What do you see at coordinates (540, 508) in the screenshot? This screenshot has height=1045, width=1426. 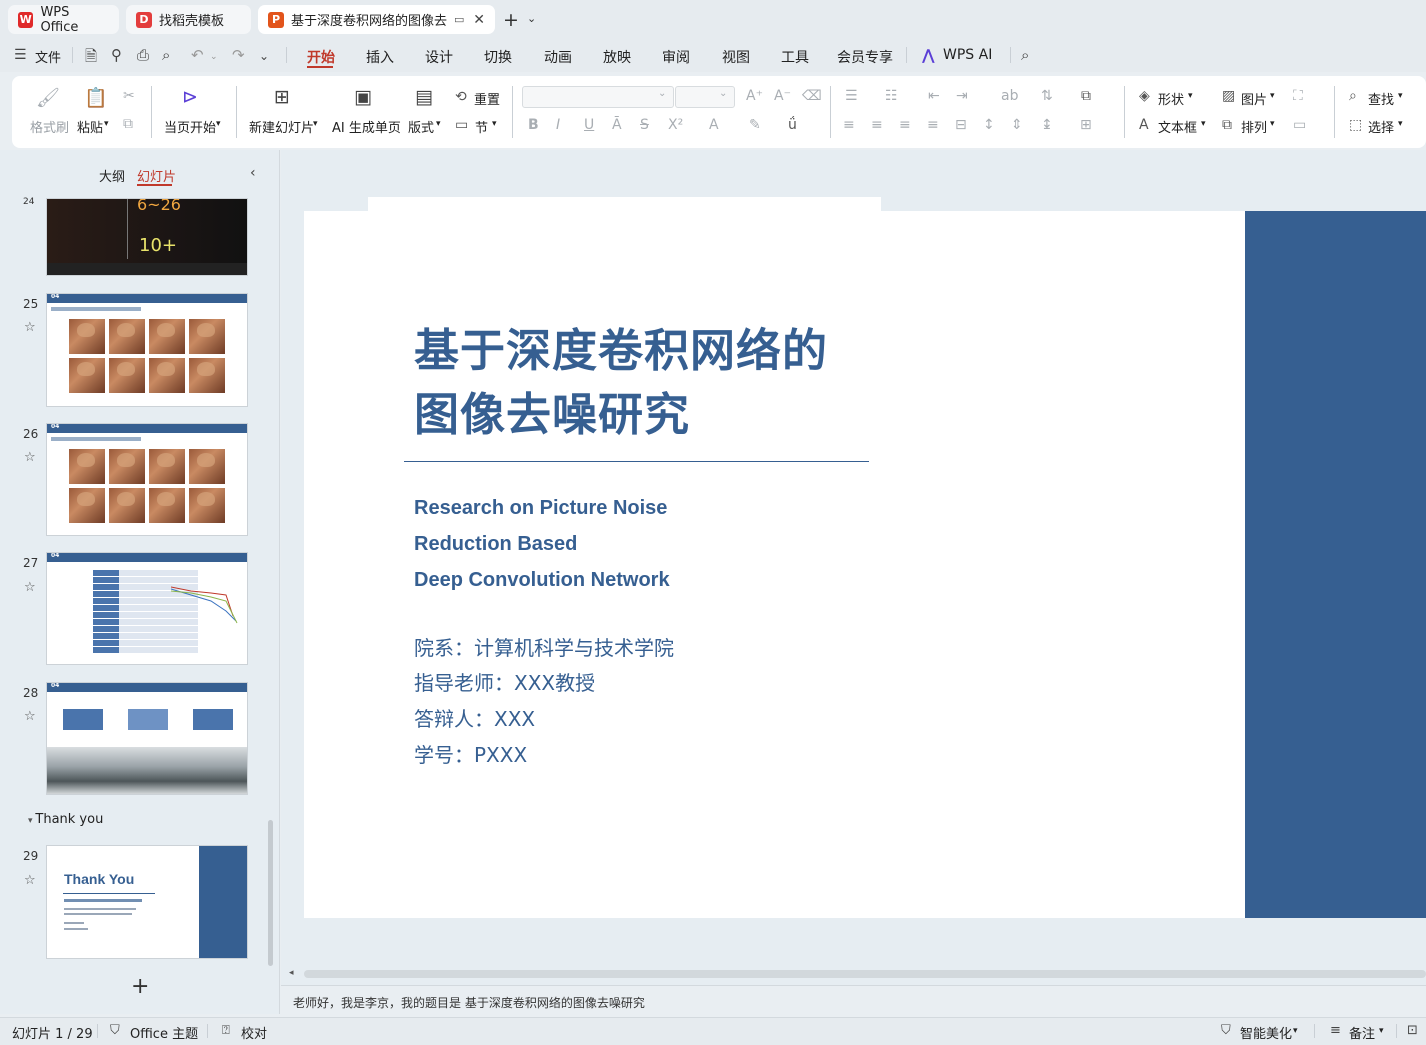 I see `slide-english-title-line-1: Research on Picture Noise` at bounding box center [540, 508].